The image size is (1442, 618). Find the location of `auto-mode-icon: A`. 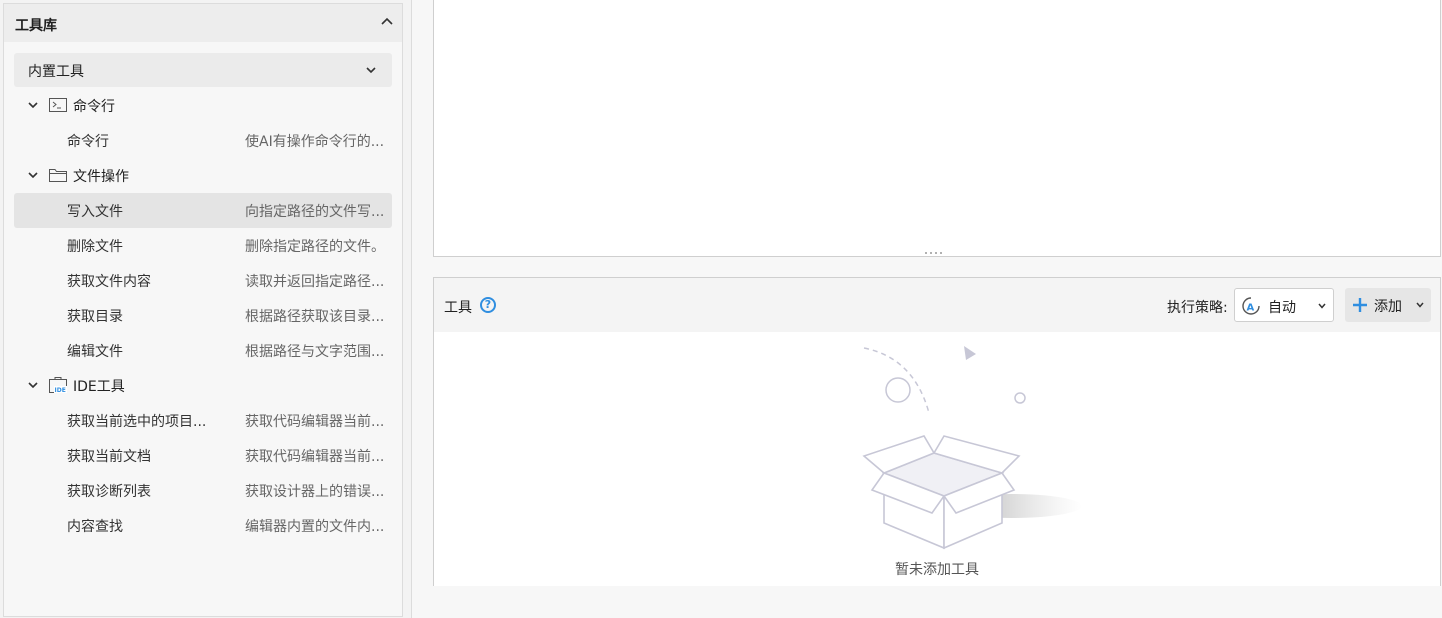

auto-mode-icon: A is located at coordinates (1251, 306).